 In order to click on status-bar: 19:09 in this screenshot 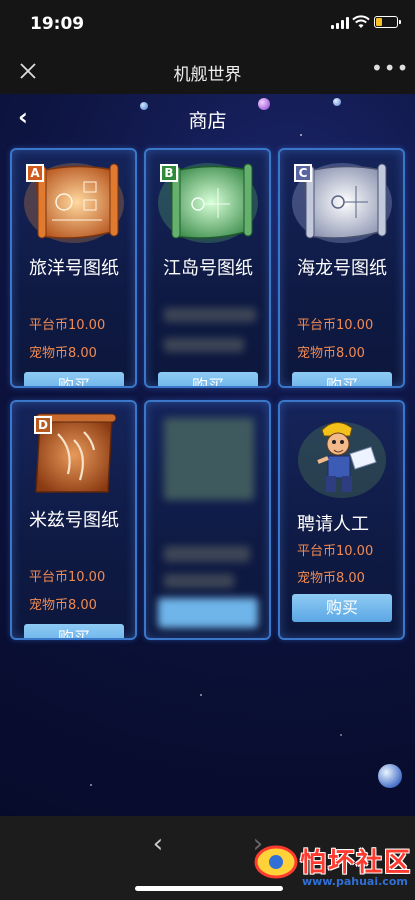, I will do `click(207, 24)`.